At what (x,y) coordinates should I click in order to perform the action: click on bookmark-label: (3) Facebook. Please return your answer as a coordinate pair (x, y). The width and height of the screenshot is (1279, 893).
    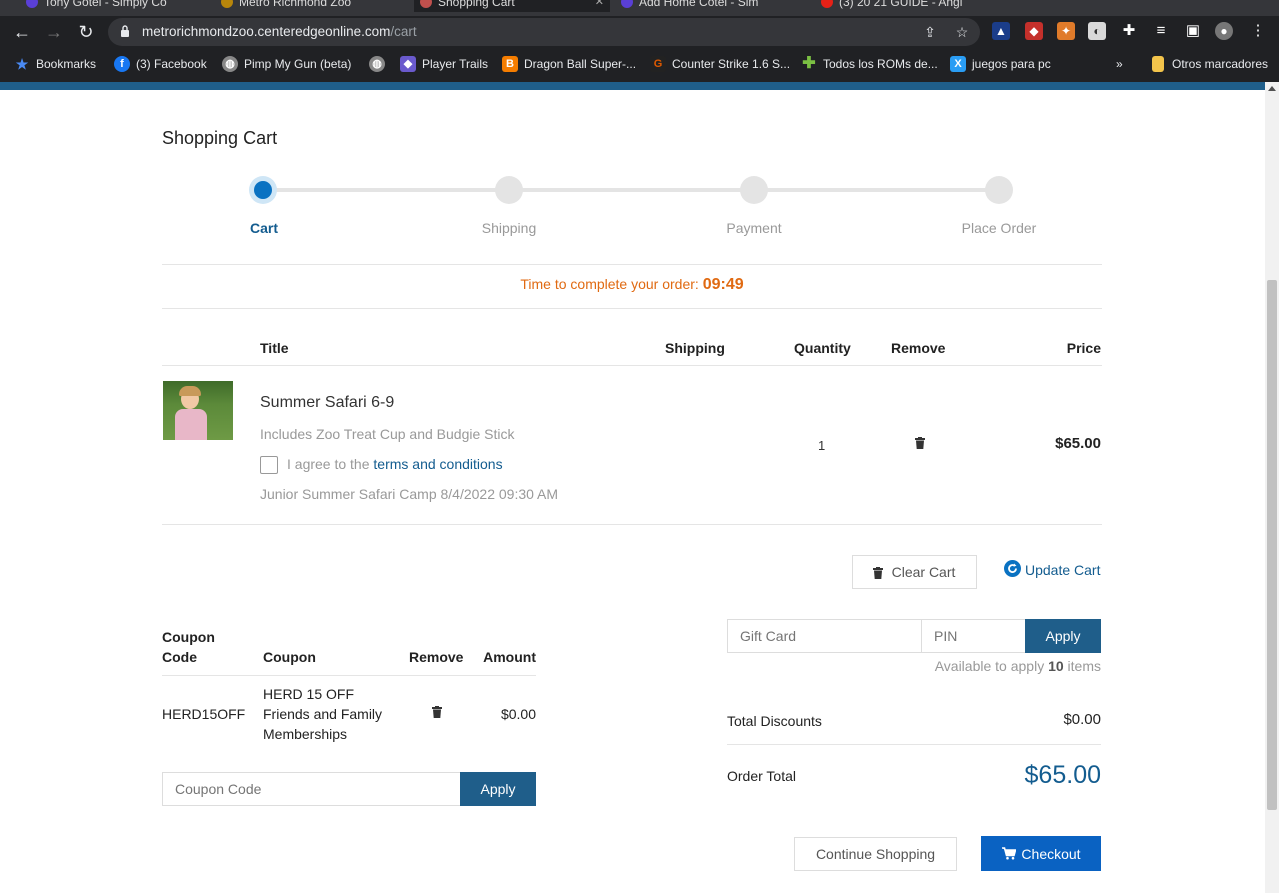
    Looking at the image, I should click on (171, 64).